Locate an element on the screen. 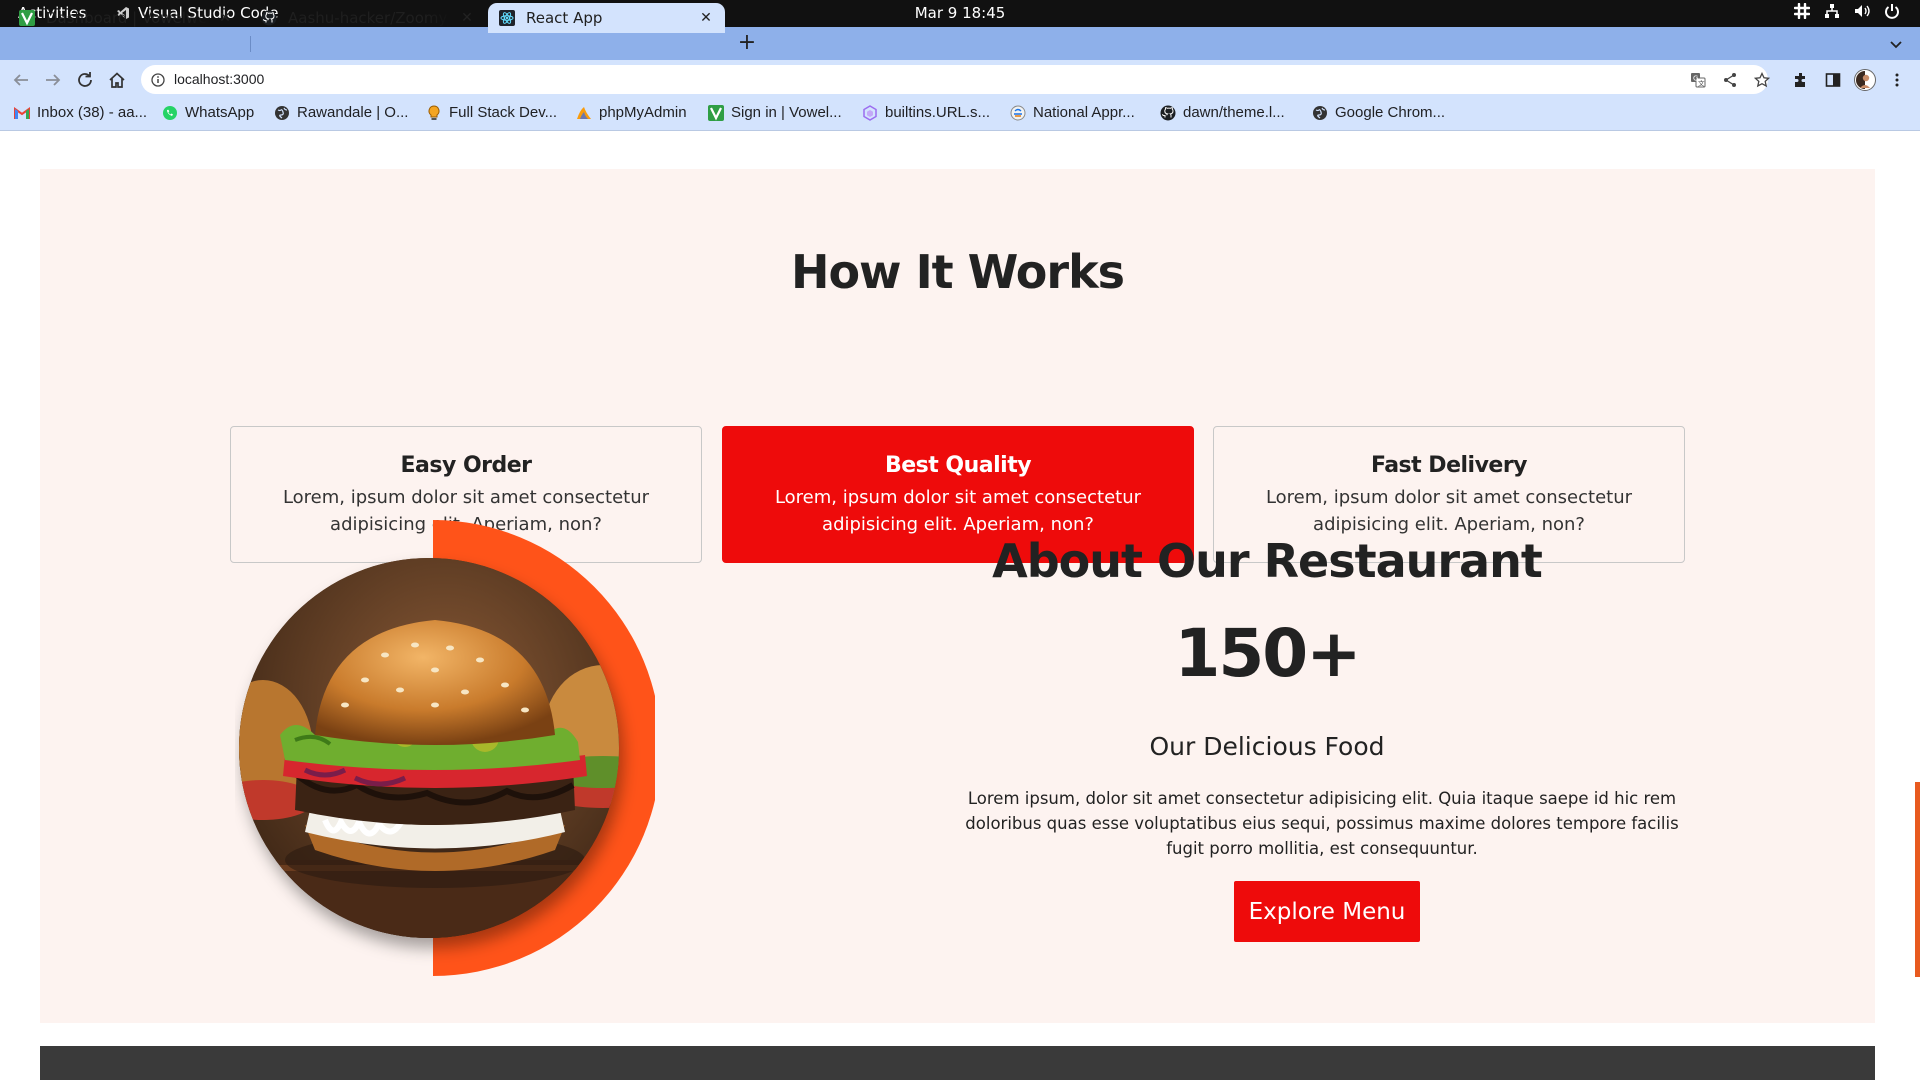 The height and width of the screenshot is (1080, 1920). phpmyadmin-icon is located at coordinates (584, 113).